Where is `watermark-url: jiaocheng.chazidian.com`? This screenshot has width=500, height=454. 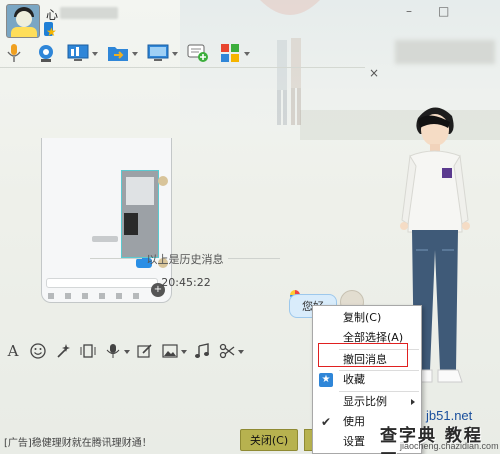
watermark-url: jiaocheng.chazidian.com is located at coordinates (449, 446).